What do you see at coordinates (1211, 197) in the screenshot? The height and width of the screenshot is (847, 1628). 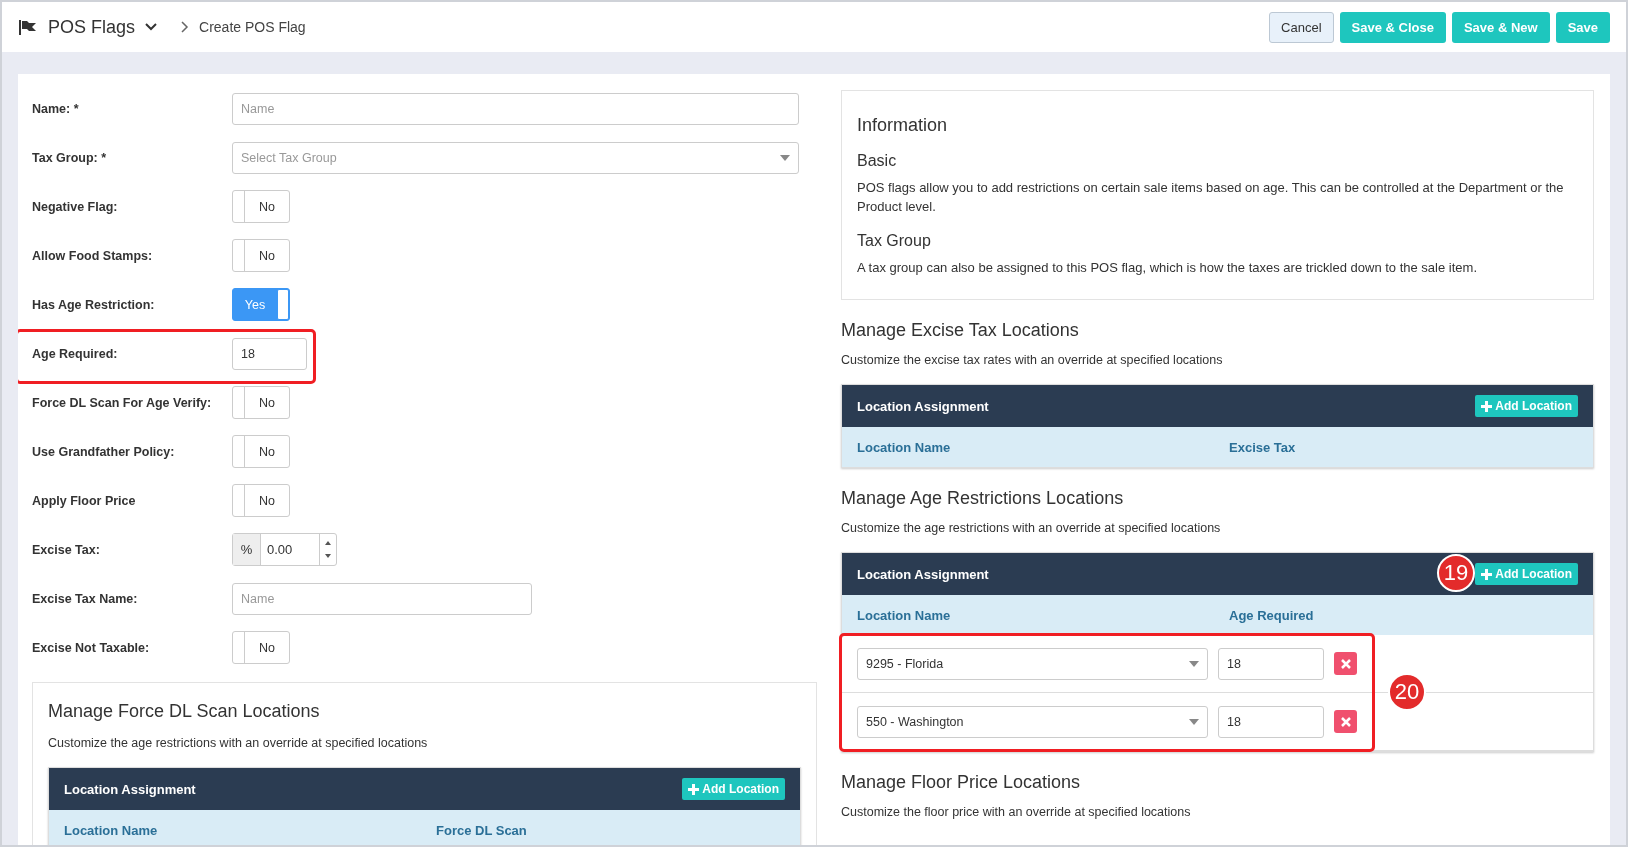 I see `info-paragraph: POS flags allow you to add restrictions on certain sale items based on age. This can be controlled at the Department or the Product level.` at bounding box center [1211, 197].